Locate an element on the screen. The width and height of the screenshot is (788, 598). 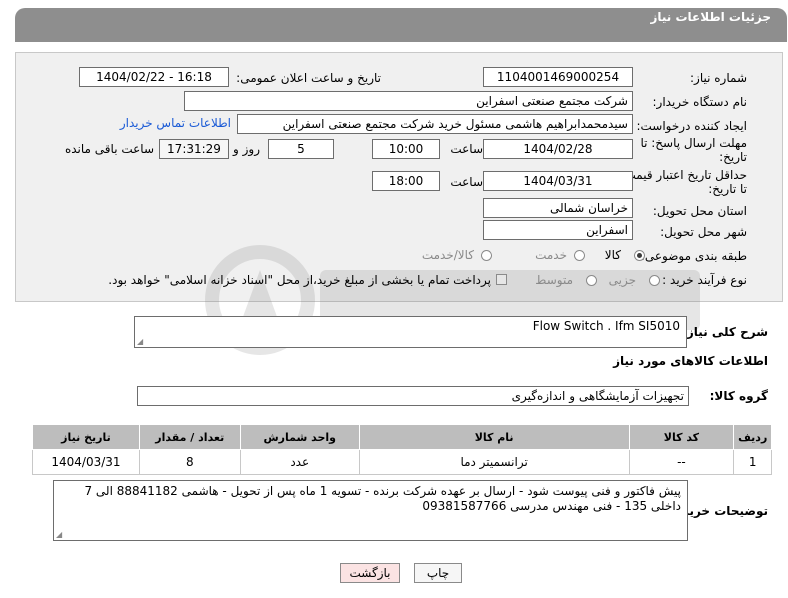
process-radio-medium is located at coordinates (591, 280).